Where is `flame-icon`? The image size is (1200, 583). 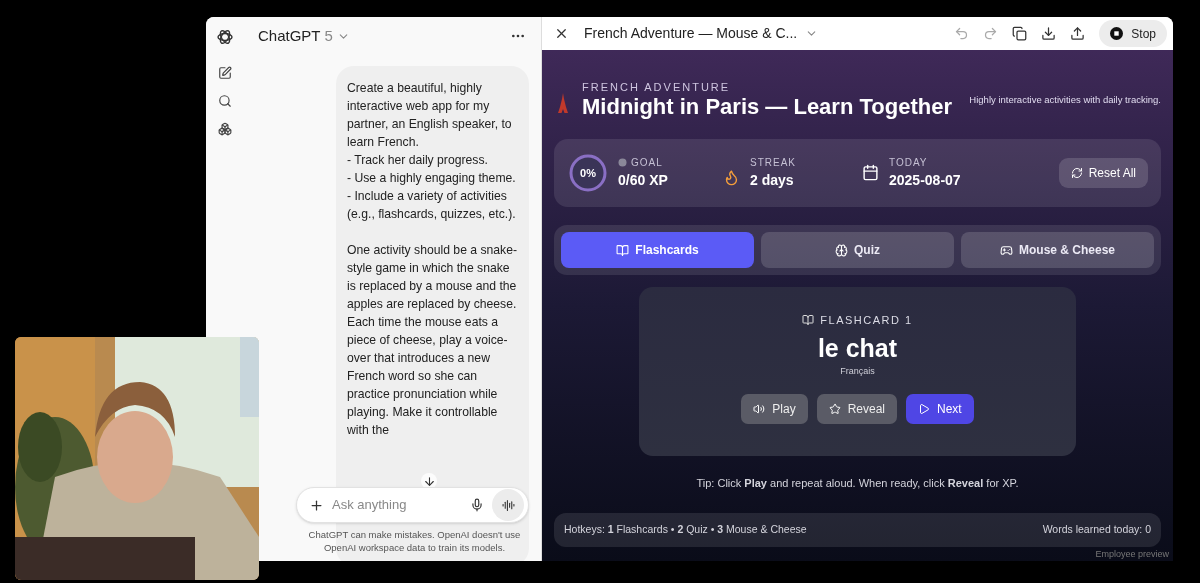
flame-icon is located at coordinates (731, 177).